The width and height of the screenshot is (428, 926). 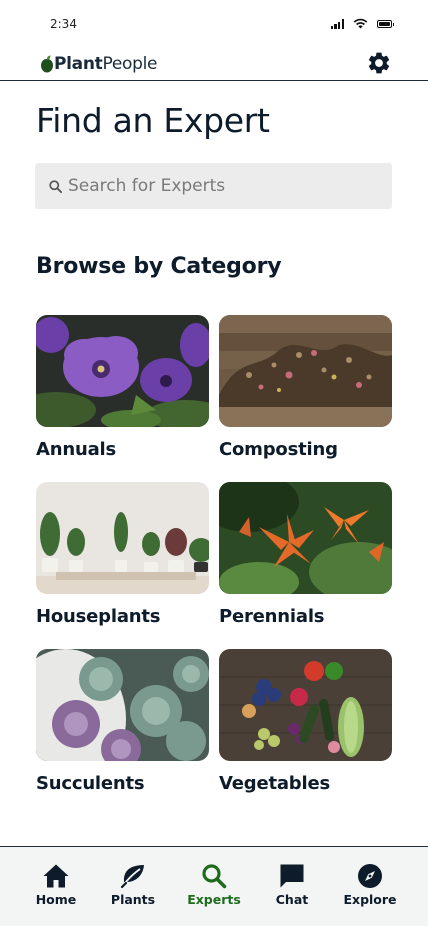 I want to click on category-card-succulents: Succulents, so click(x=122, y=732).